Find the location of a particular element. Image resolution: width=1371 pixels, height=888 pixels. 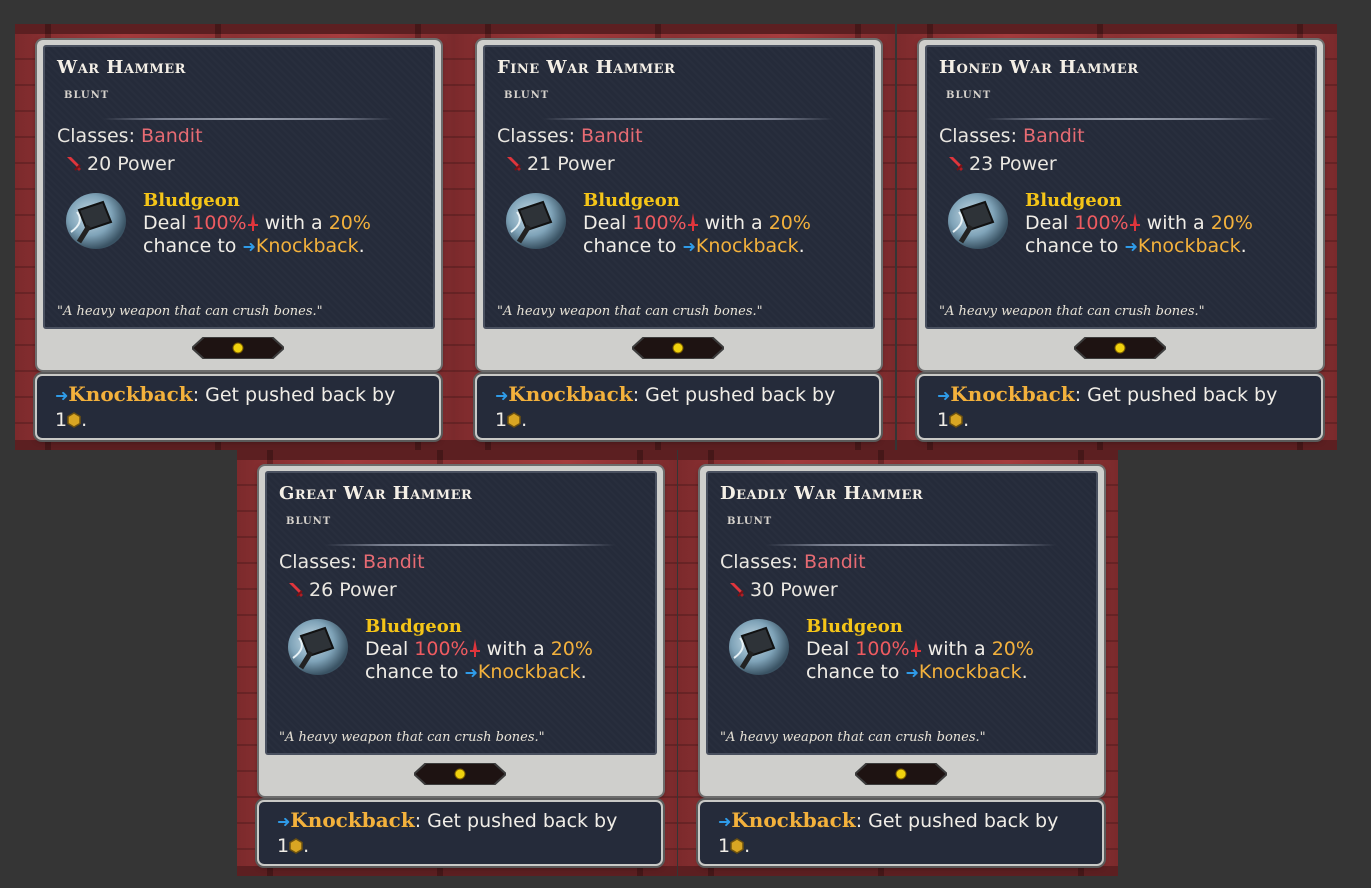

item-power: 21 Power is located at coordinates (560, 164).